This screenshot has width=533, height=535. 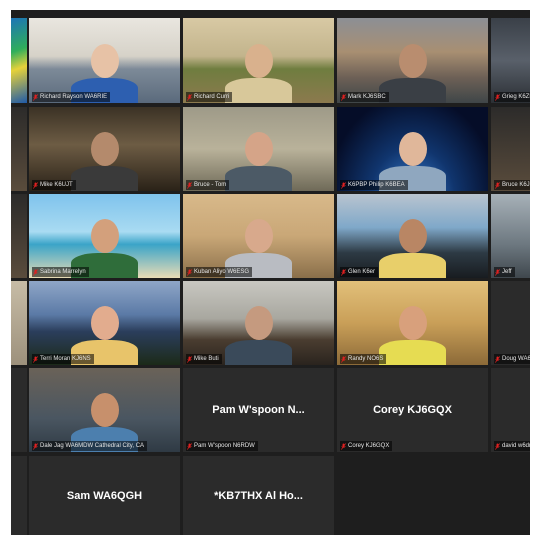 What do you see at coordinates (364, 97) in the screenshot?
I see `participant-name-tag: Mark KJ6SBC` at bounding box center [364, 97].